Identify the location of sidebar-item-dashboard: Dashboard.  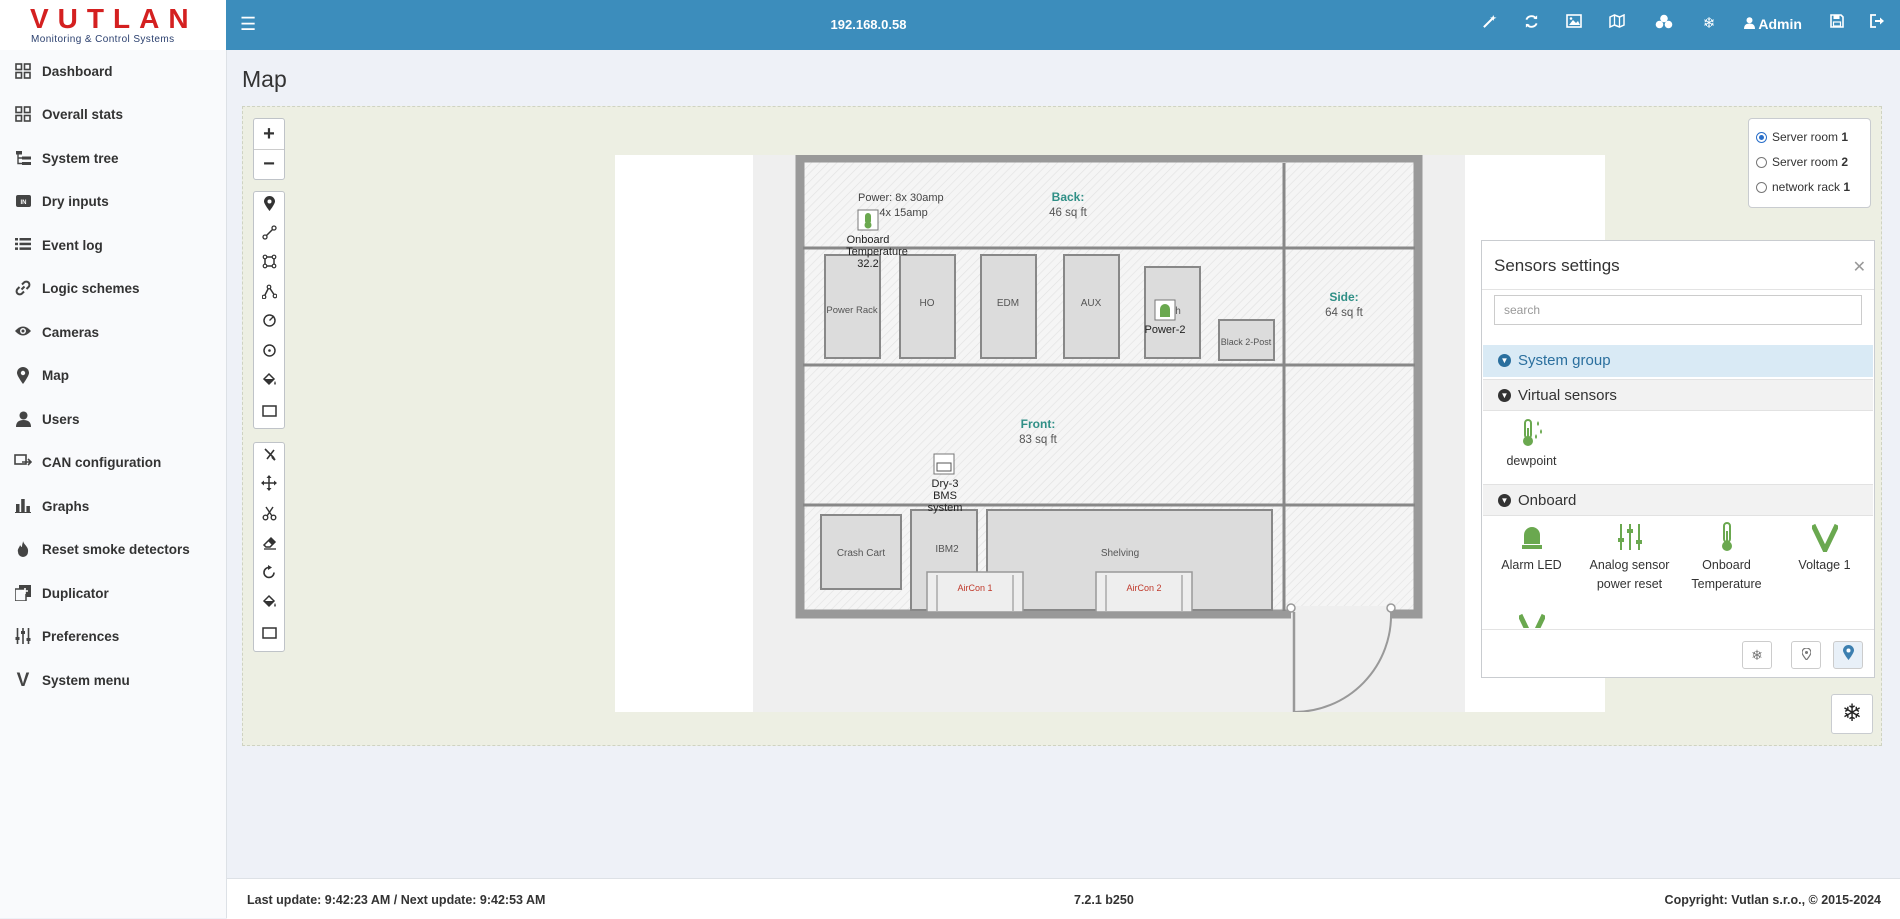
(113, 72).